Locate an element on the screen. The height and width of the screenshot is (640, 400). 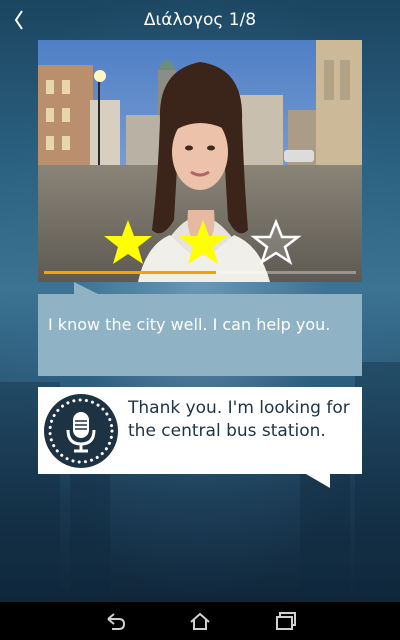
nav-back-button is located at coordinates (114, 621).